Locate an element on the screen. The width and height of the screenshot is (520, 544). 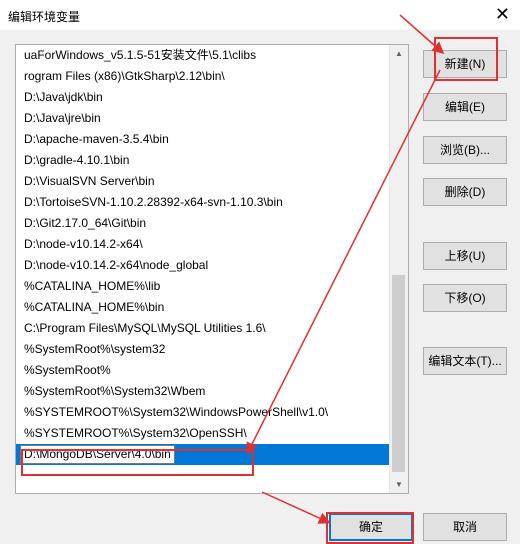
arrow-to-ok-icon is located at coordinates (296, 507).